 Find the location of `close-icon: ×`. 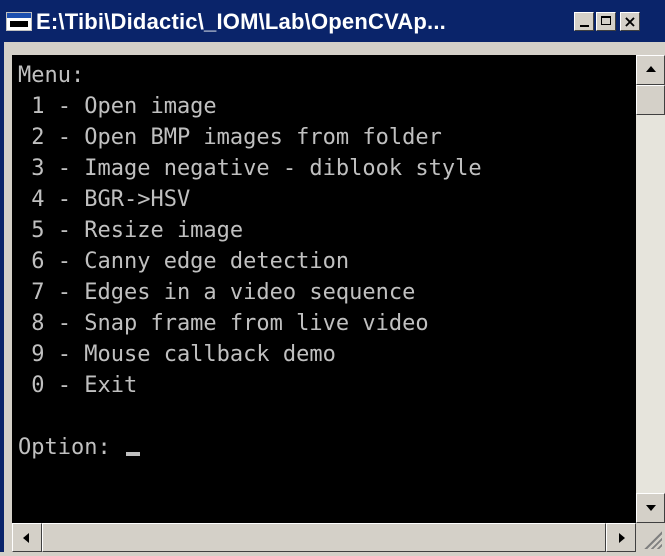

close-icon: × is located at coordinates (630, 21).